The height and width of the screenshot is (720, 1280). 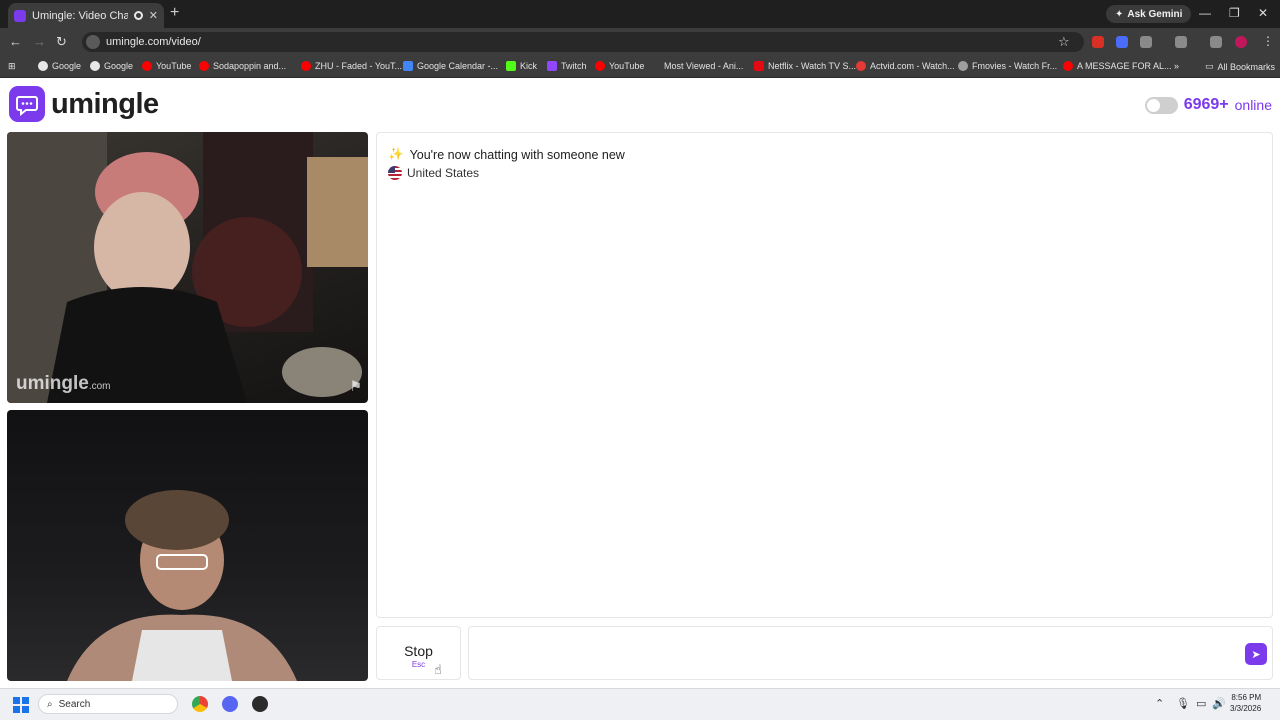 I want to click on netflix-icon, so click(x=759, y=66).